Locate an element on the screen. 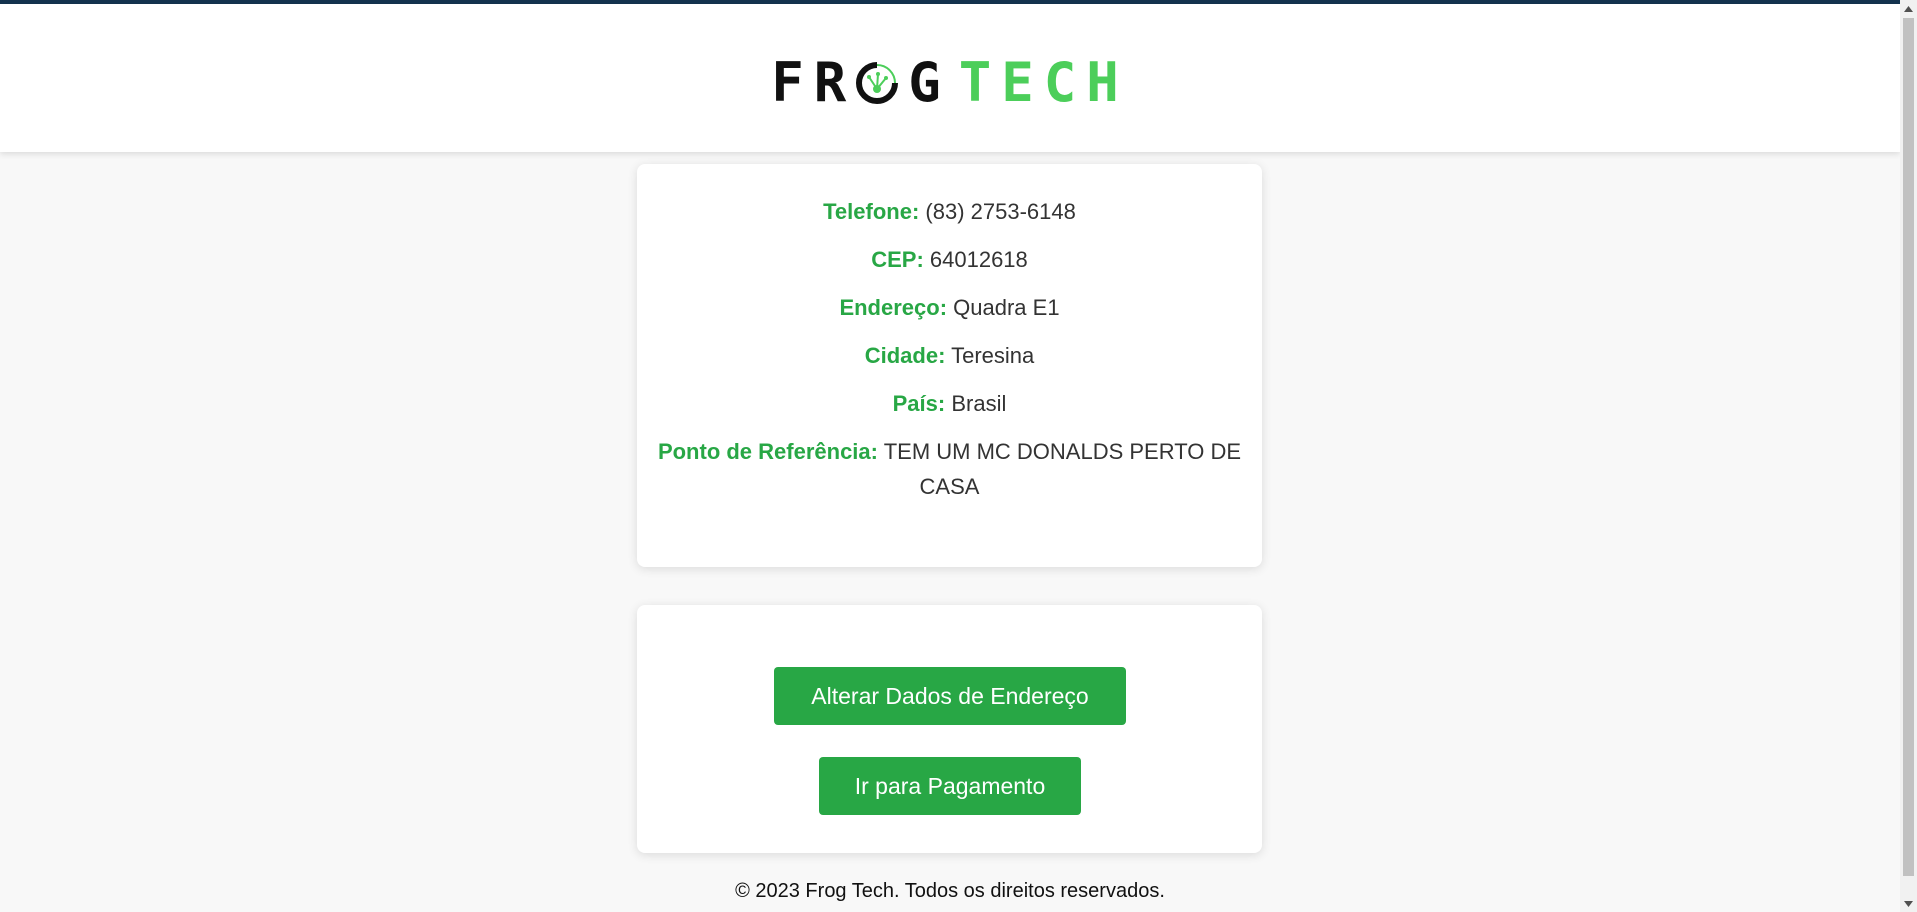 The width and height of the screenshot is (1917, 912). cep-row: CEP: 64012618 is located at coordinates (949, 259).